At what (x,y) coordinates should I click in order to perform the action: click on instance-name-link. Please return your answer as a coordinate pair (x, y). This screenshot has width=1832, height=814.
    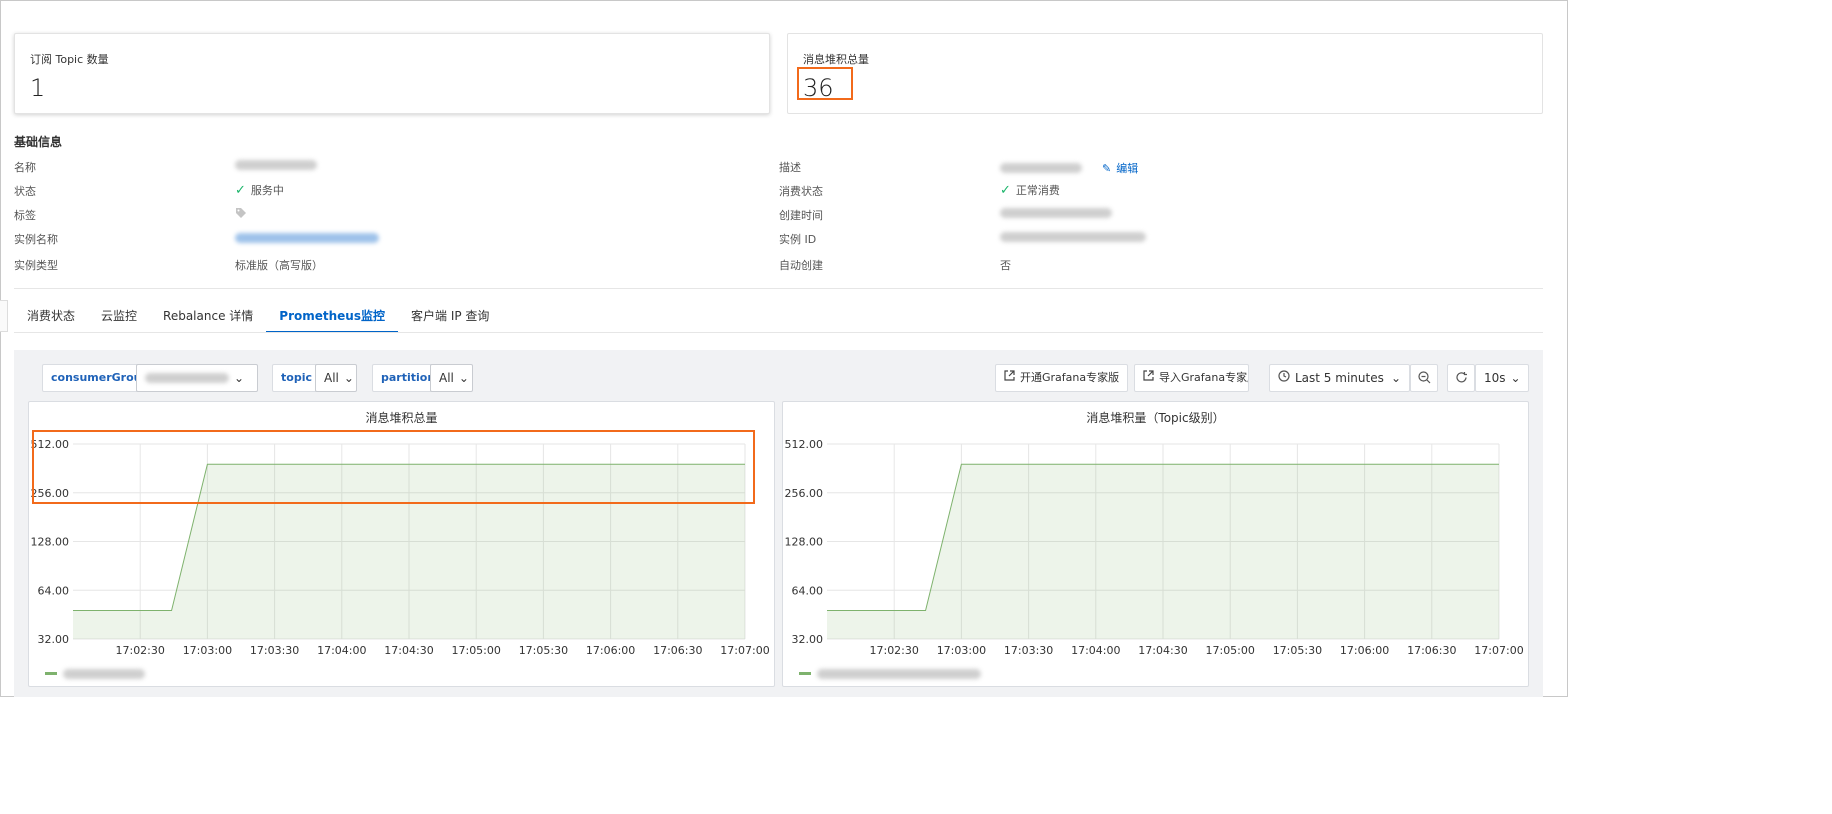
    Looking at the image, I should click on (307, 238).